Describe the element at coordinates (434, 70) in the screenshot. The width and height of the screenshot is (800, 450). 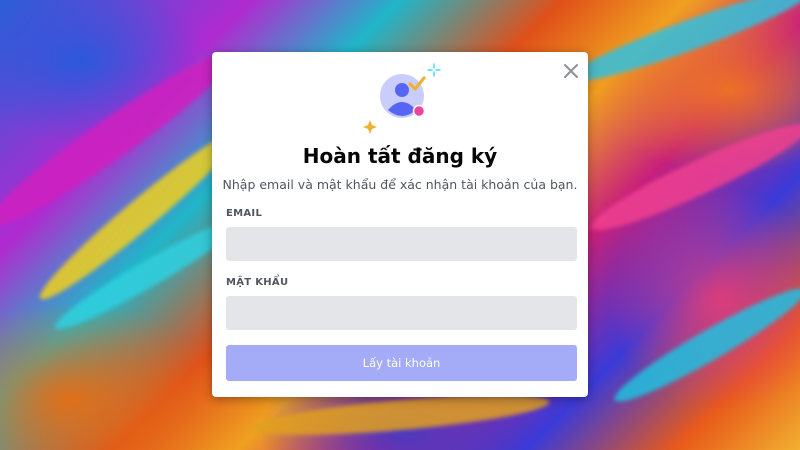
I see `sparkle-icon` at that location.